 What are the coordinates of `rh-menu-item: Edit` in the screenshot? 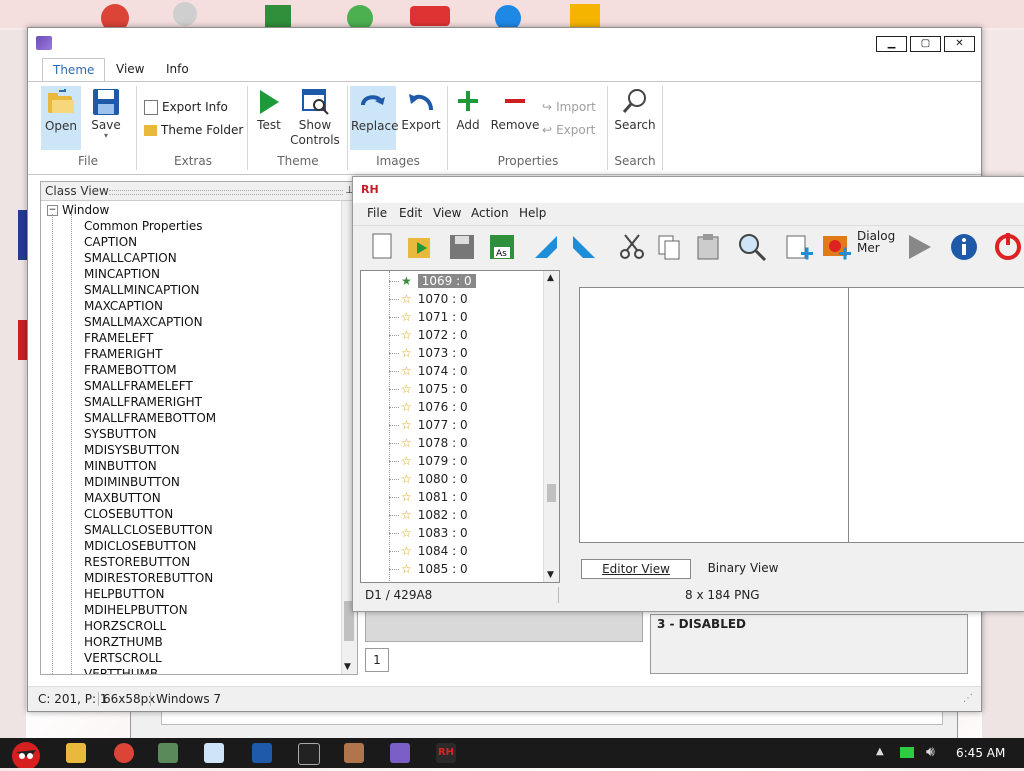 It's located at (410, 213).